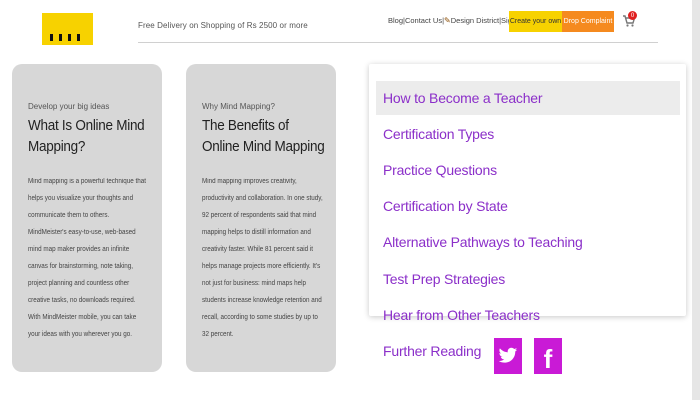 Image resolution: width=700 pixels, height=400 pixels. Describe the element at coordinates (423, 20) in the screenshot. I see `nav-contact-link: Contact Us` at that location.